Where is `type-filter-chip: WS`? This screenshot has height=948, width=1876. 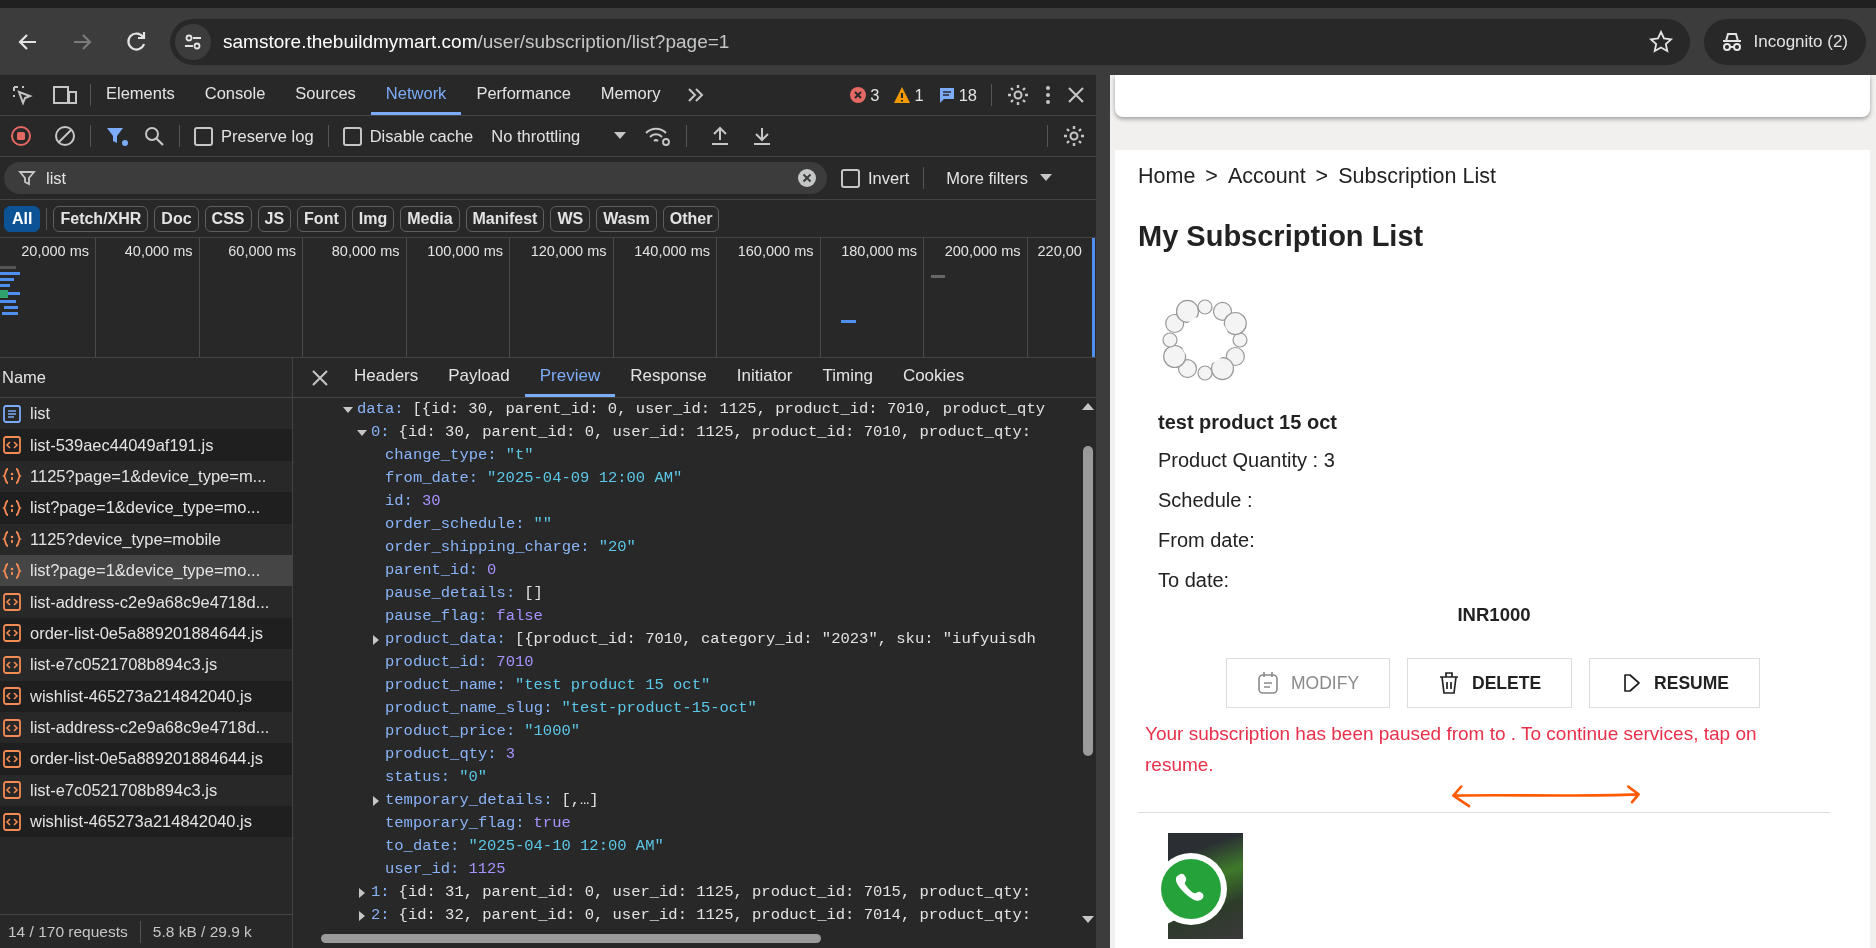
type-filter-chip: WS is located at coordinates (570, 218).